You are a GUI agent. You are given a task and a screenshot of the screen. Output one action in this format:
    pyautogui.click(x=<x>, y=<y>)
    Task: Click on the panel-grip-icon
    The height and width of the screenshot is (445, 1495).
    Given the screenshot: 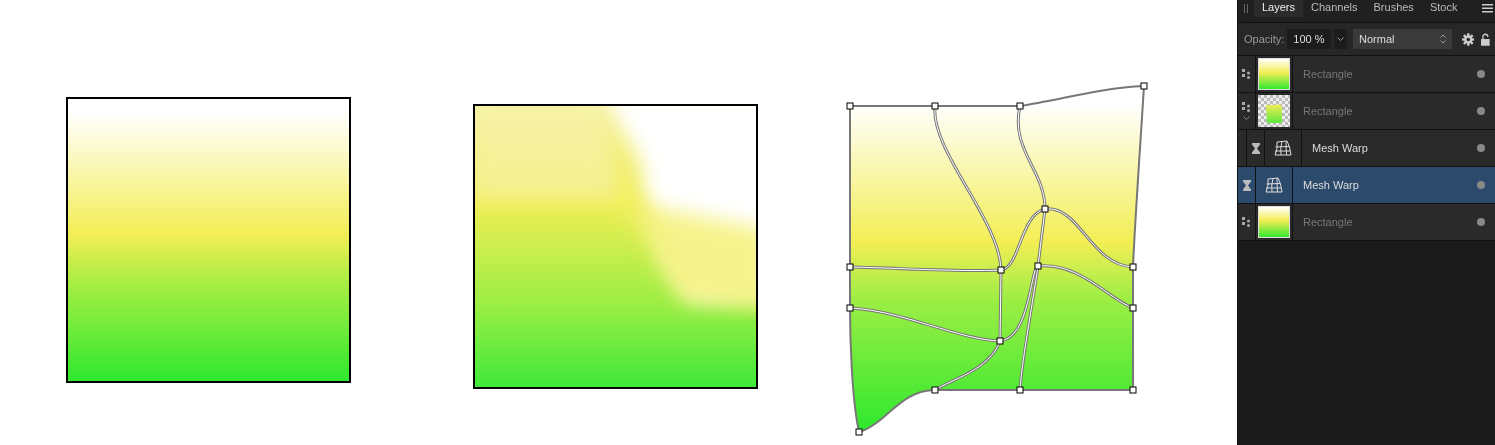 What is the action you would take?
    pyautogui.click(x=1246, y=8)
    